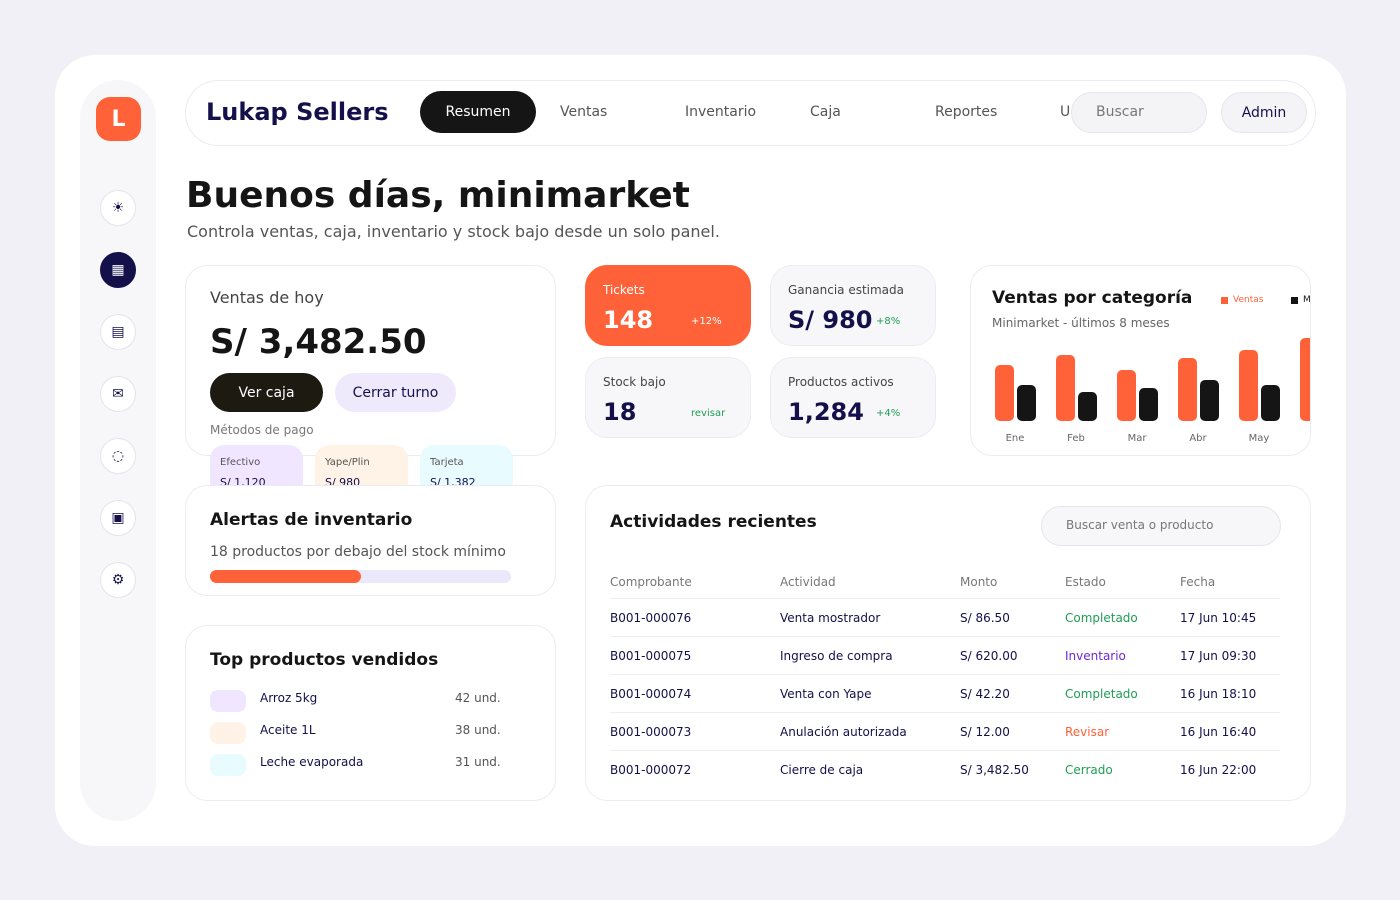  What do you see at coordinates (1065, 388) in the screenshot?
I see `bar-ventas-feb` at bounding box center [1065, 388].